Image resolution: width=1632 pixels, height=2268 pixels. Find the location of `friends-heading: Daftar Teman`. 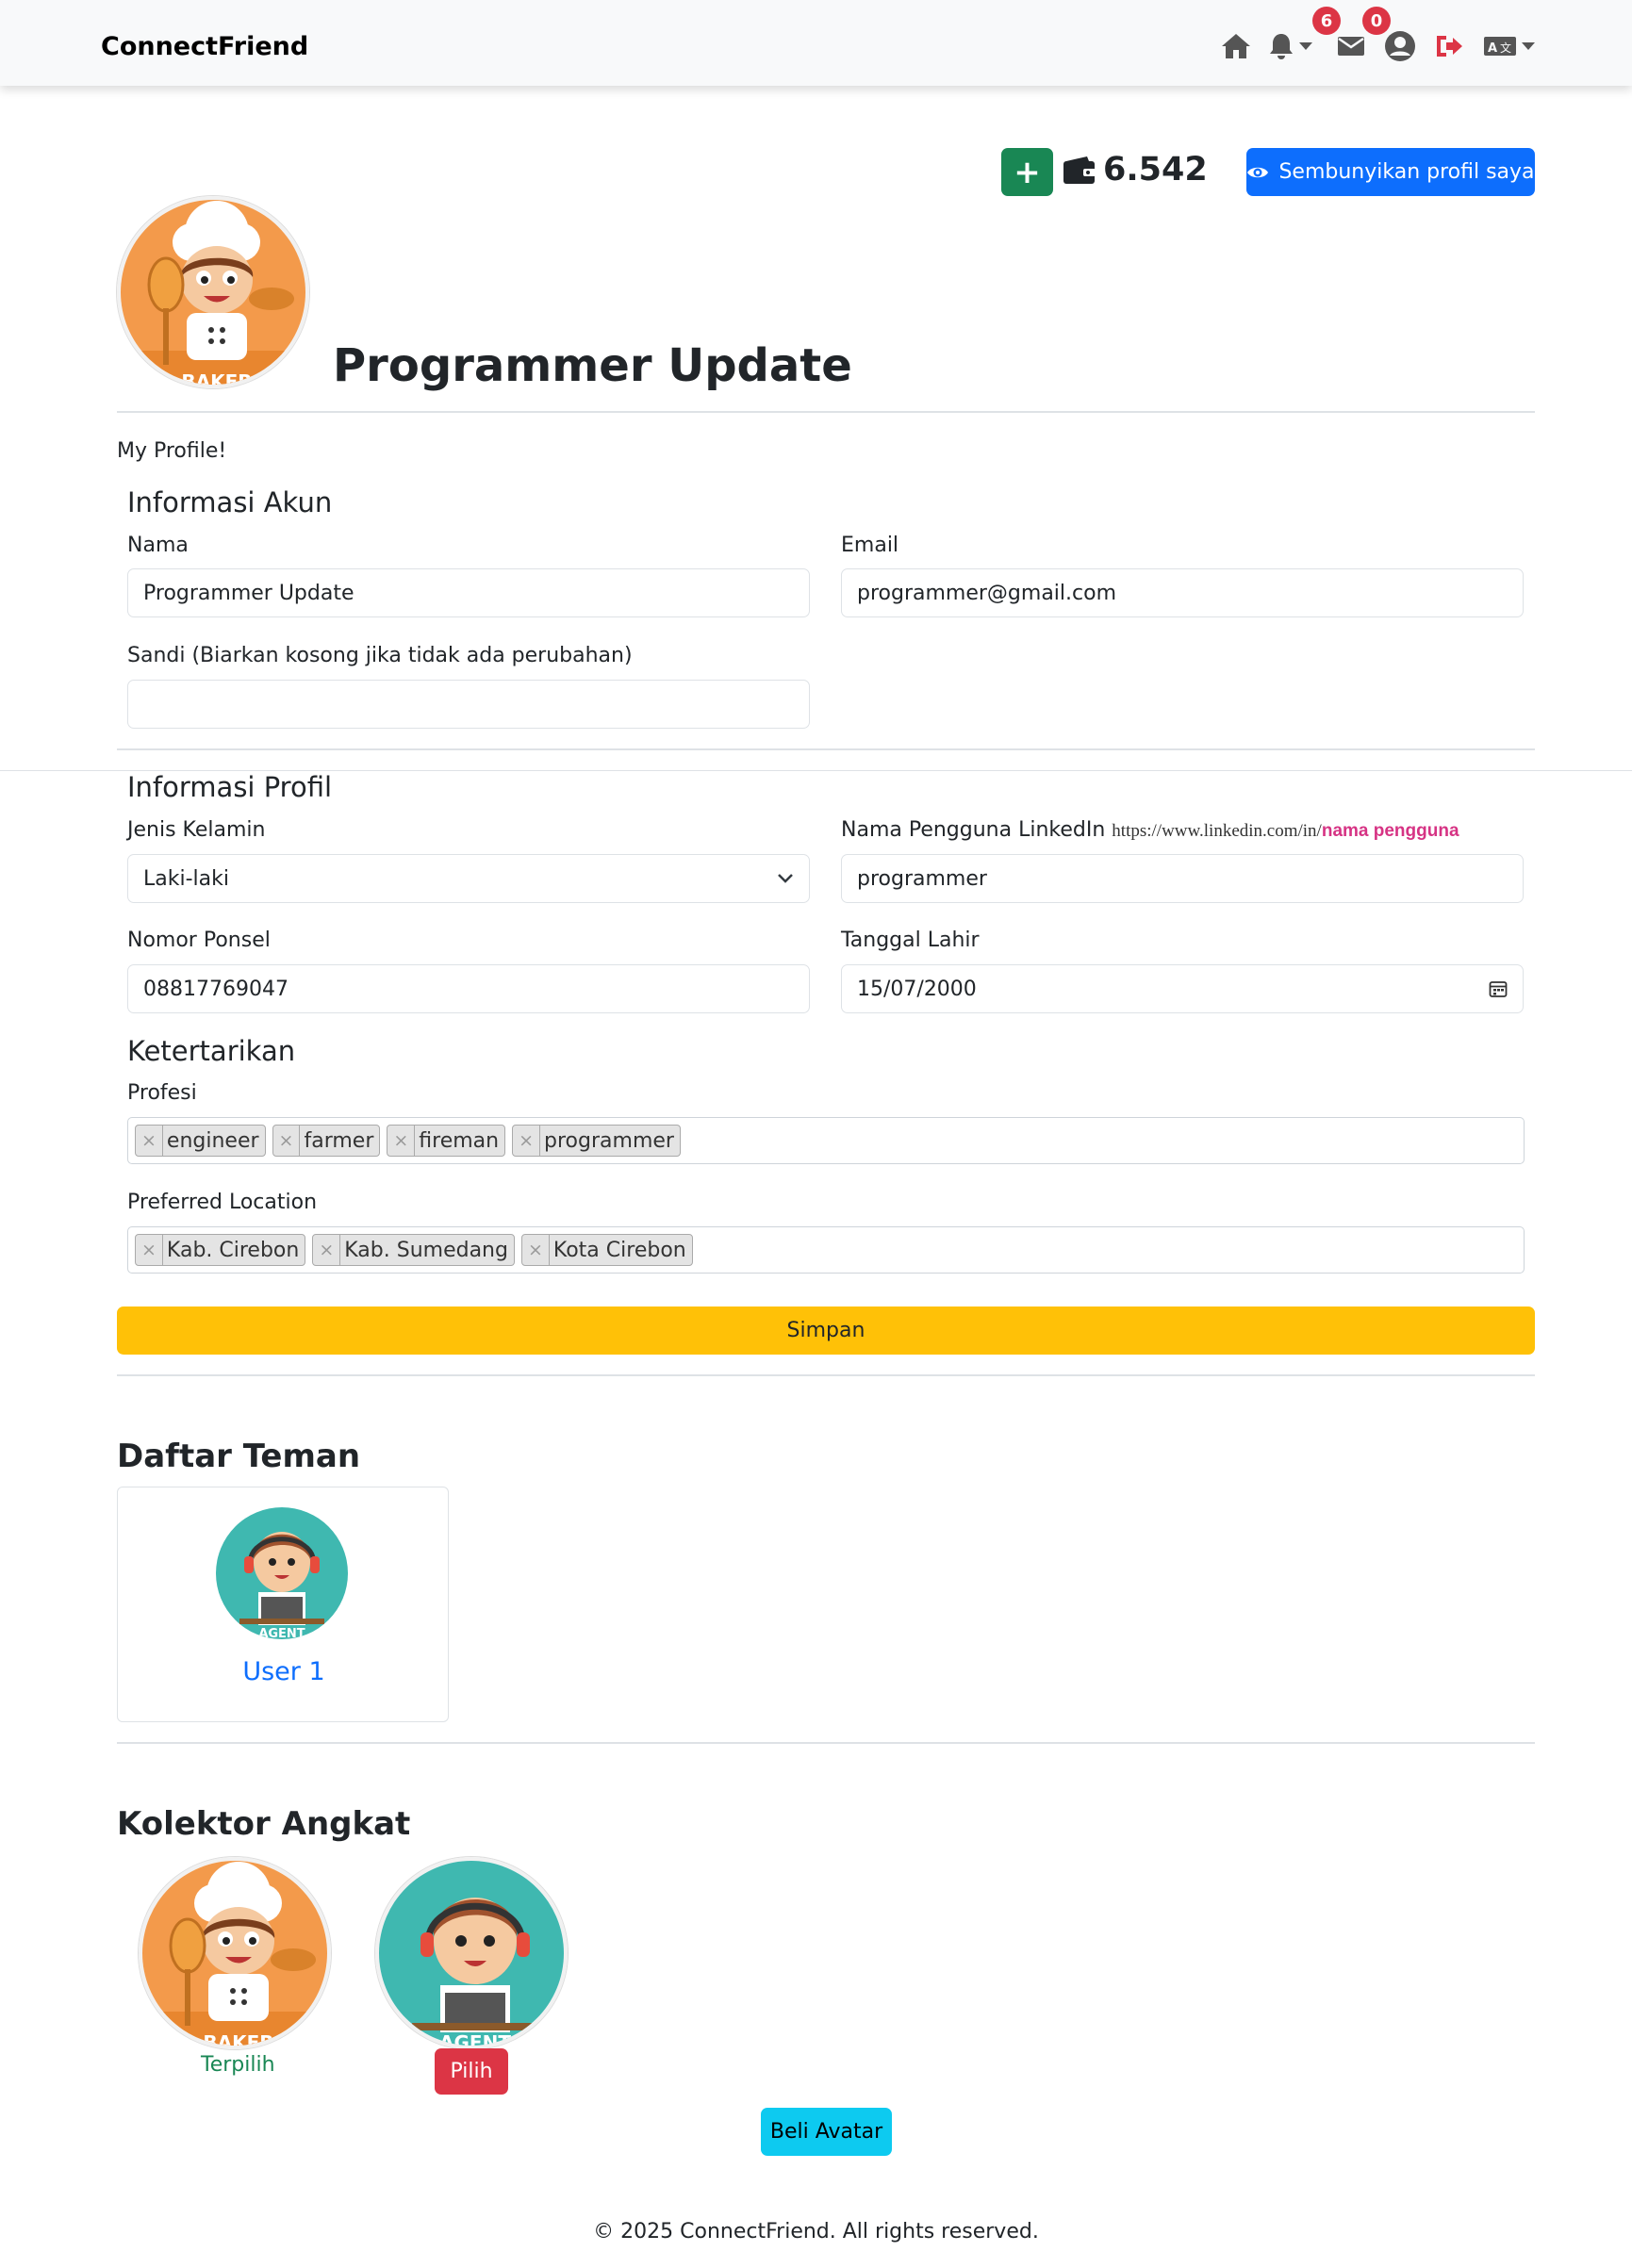

friends-heading: Daftar Teman is located at coordinates (239, 1456).